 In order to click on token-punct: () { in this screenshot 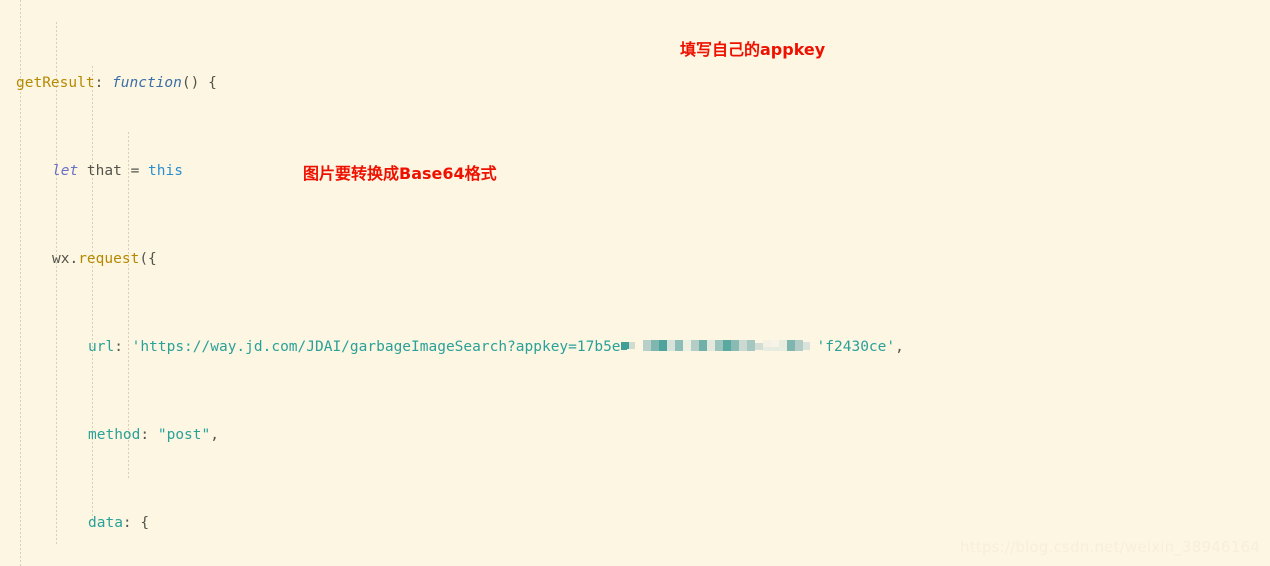, I will do `click(199, 83)`.